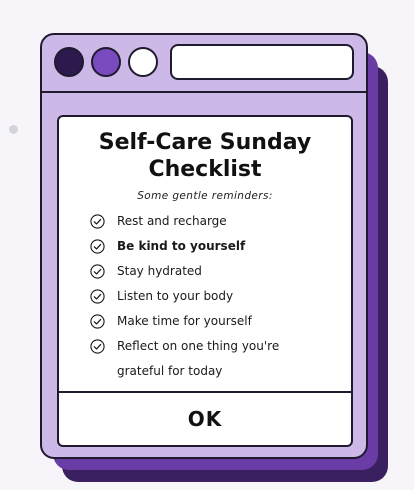 The image size is (414, 490). Describe the element at coordinates (184, 321) in the screenshot. I see `checklist-item-label: Make time for yourself` at that location.